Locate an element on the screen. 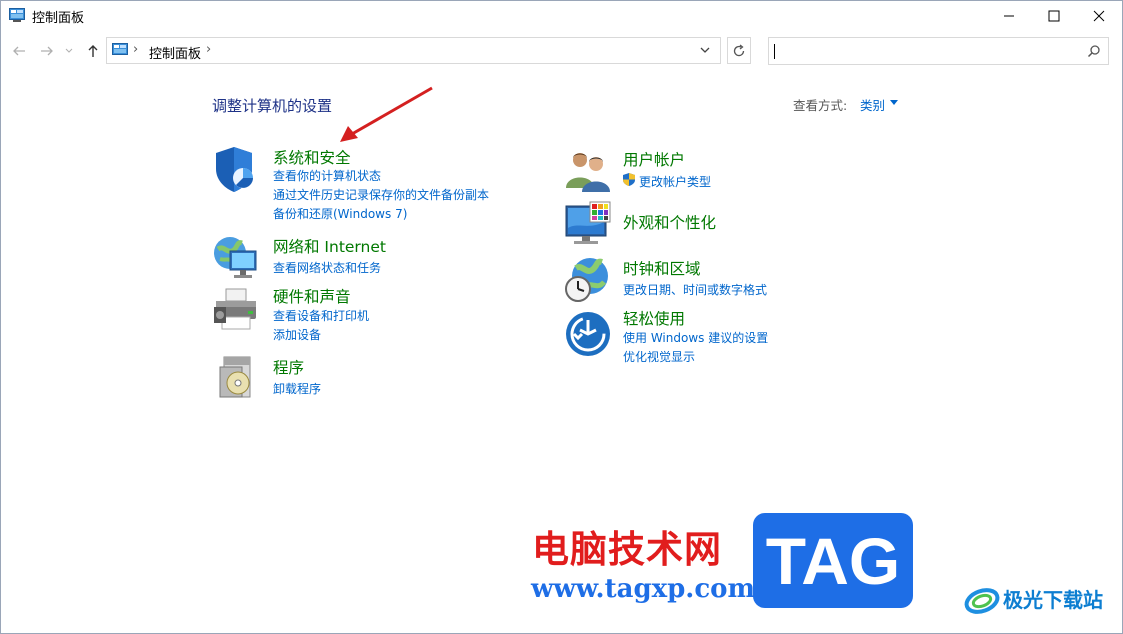 This screenshot has width=1123, height=634. link-recommended-settings: 使用 Windows 建议的设置 is located at coordinates (695, 337).